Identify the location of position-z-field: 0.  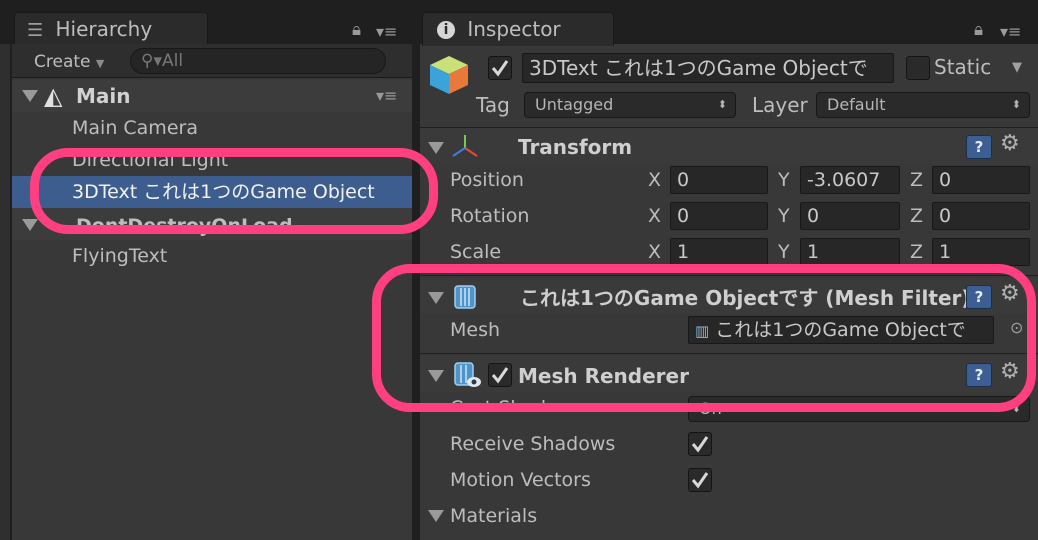
(981, 180).